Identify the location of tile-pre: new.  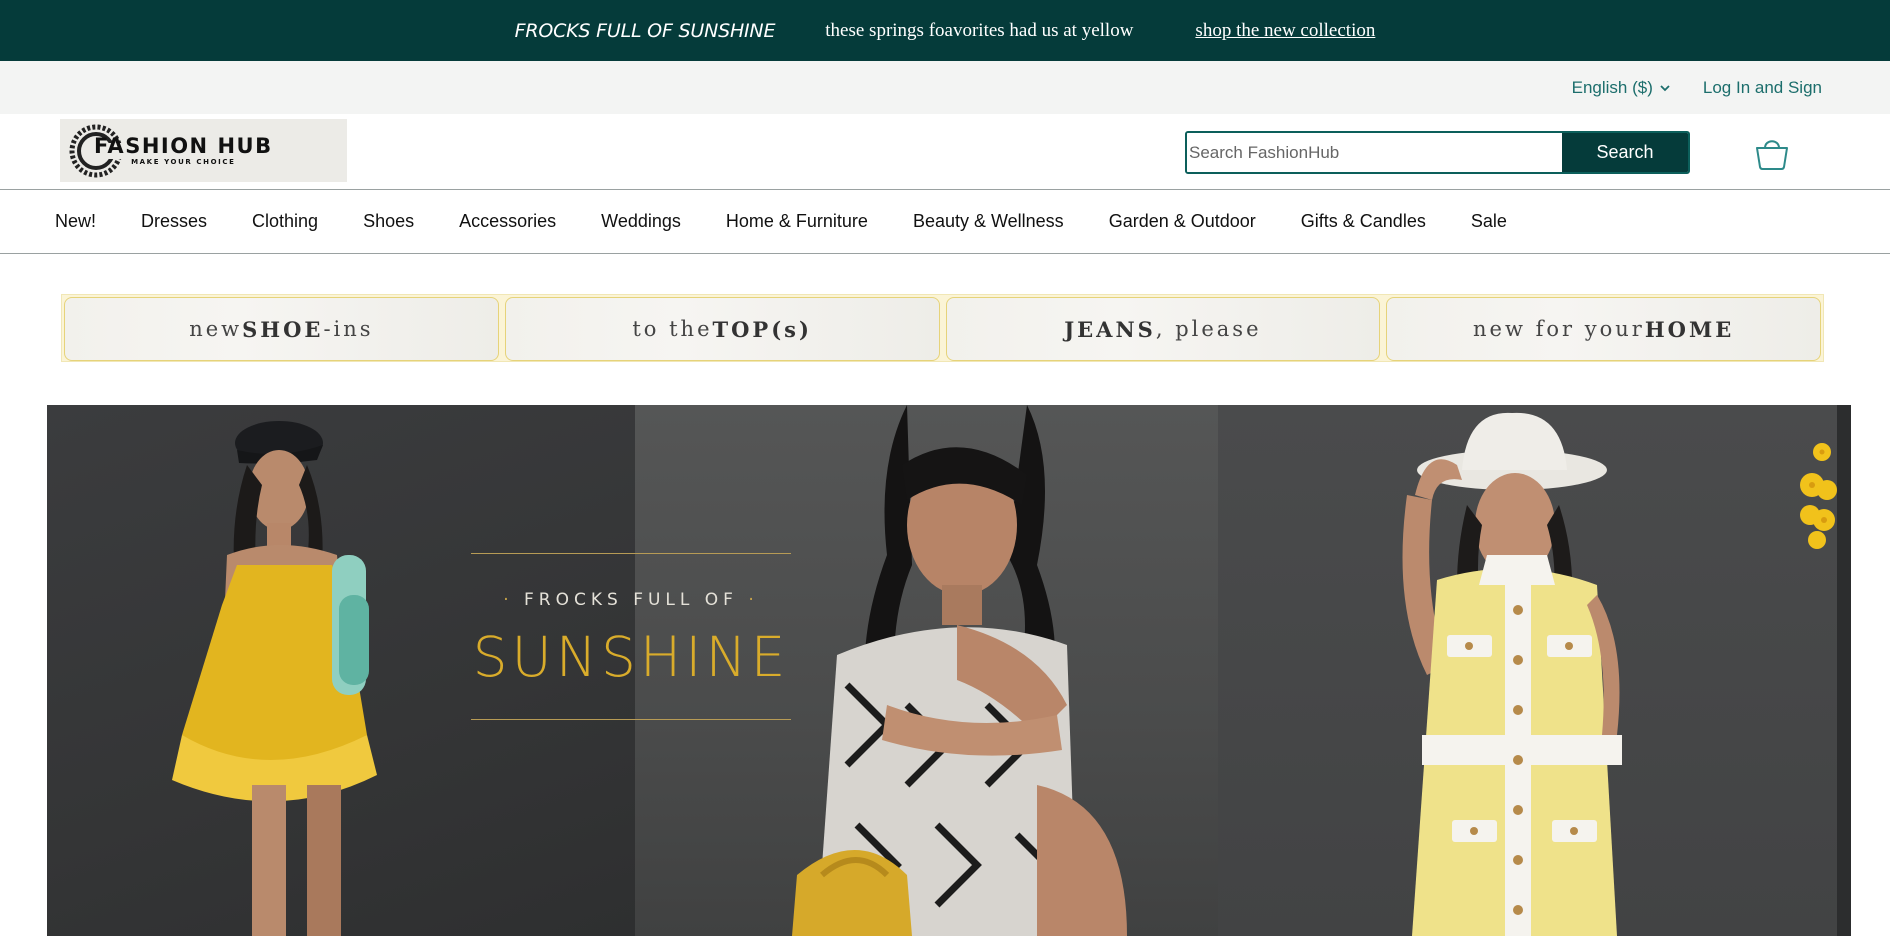
(216, 329).